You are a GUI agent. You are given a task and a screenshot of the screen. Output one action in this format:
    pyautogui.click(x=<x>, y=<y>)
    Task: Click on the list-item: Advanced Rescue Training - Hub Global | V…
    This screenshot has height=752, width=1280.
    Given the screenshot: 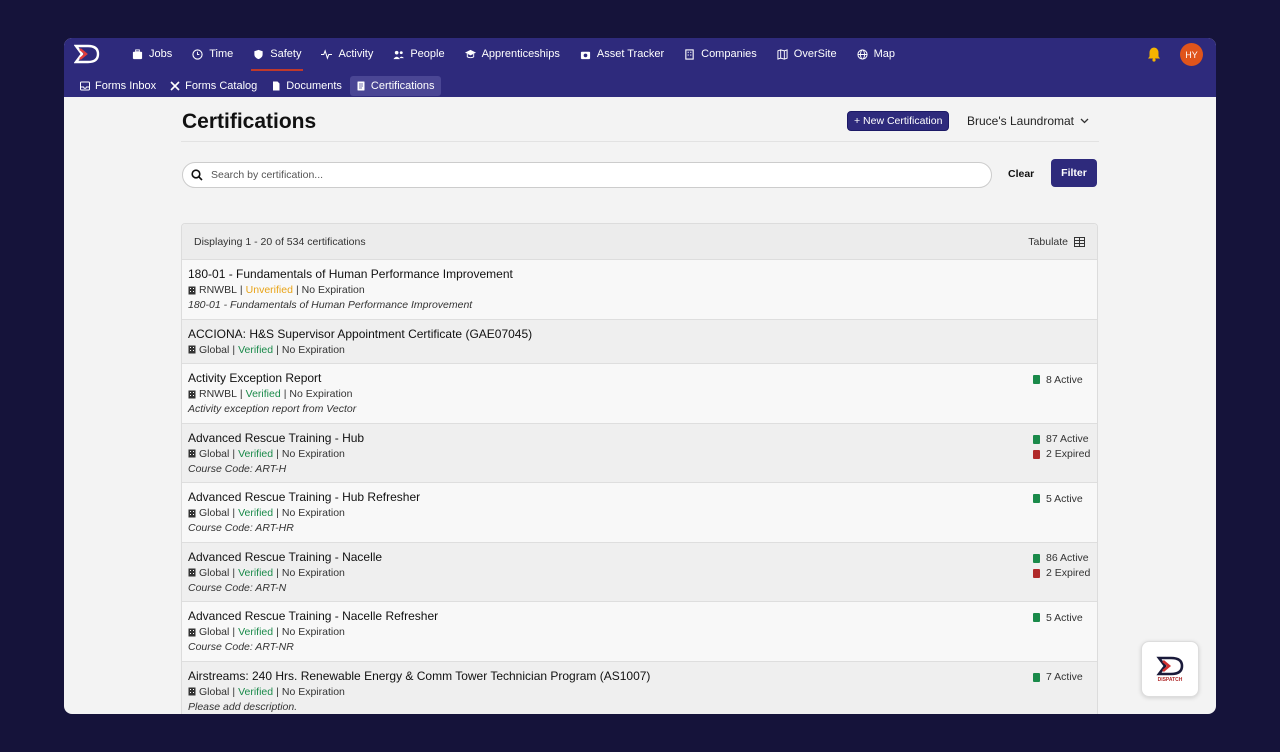 What is the action you would take?
    pyautogui.click(x=639, y=453)
    